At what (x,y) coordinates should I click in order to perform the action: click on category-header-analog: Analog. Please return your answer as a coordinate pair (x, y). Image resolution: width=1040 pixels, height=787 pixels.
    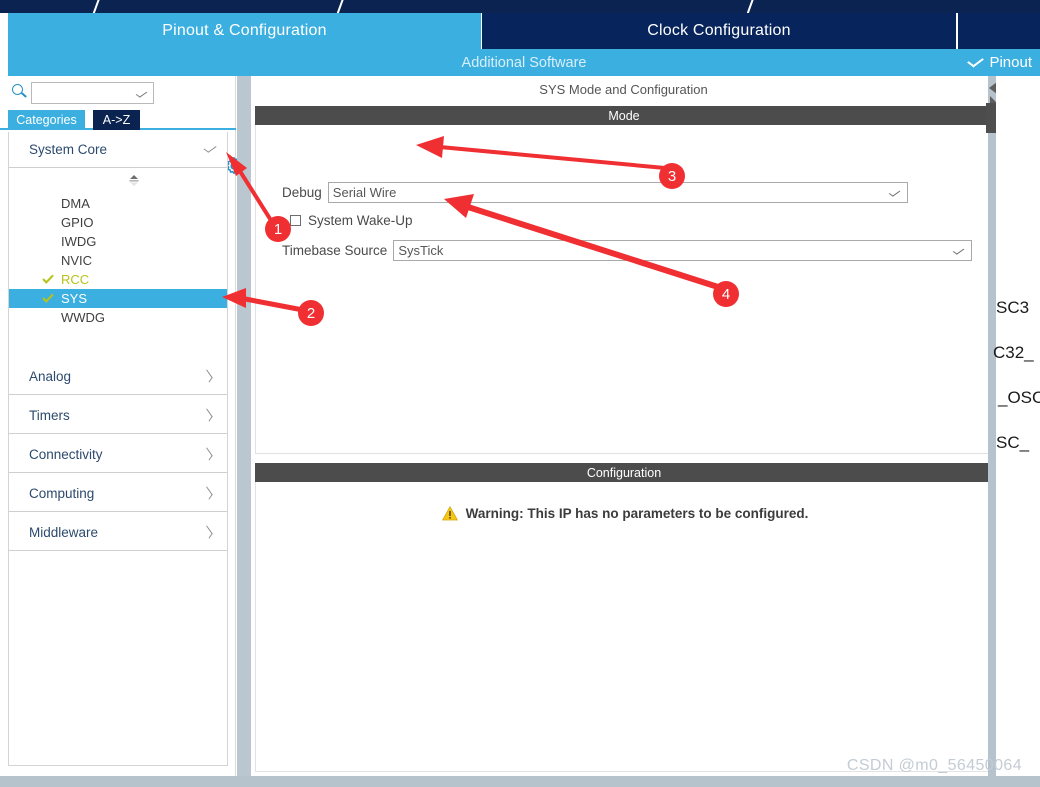
    Looking at the image, I should click on (118, 377).